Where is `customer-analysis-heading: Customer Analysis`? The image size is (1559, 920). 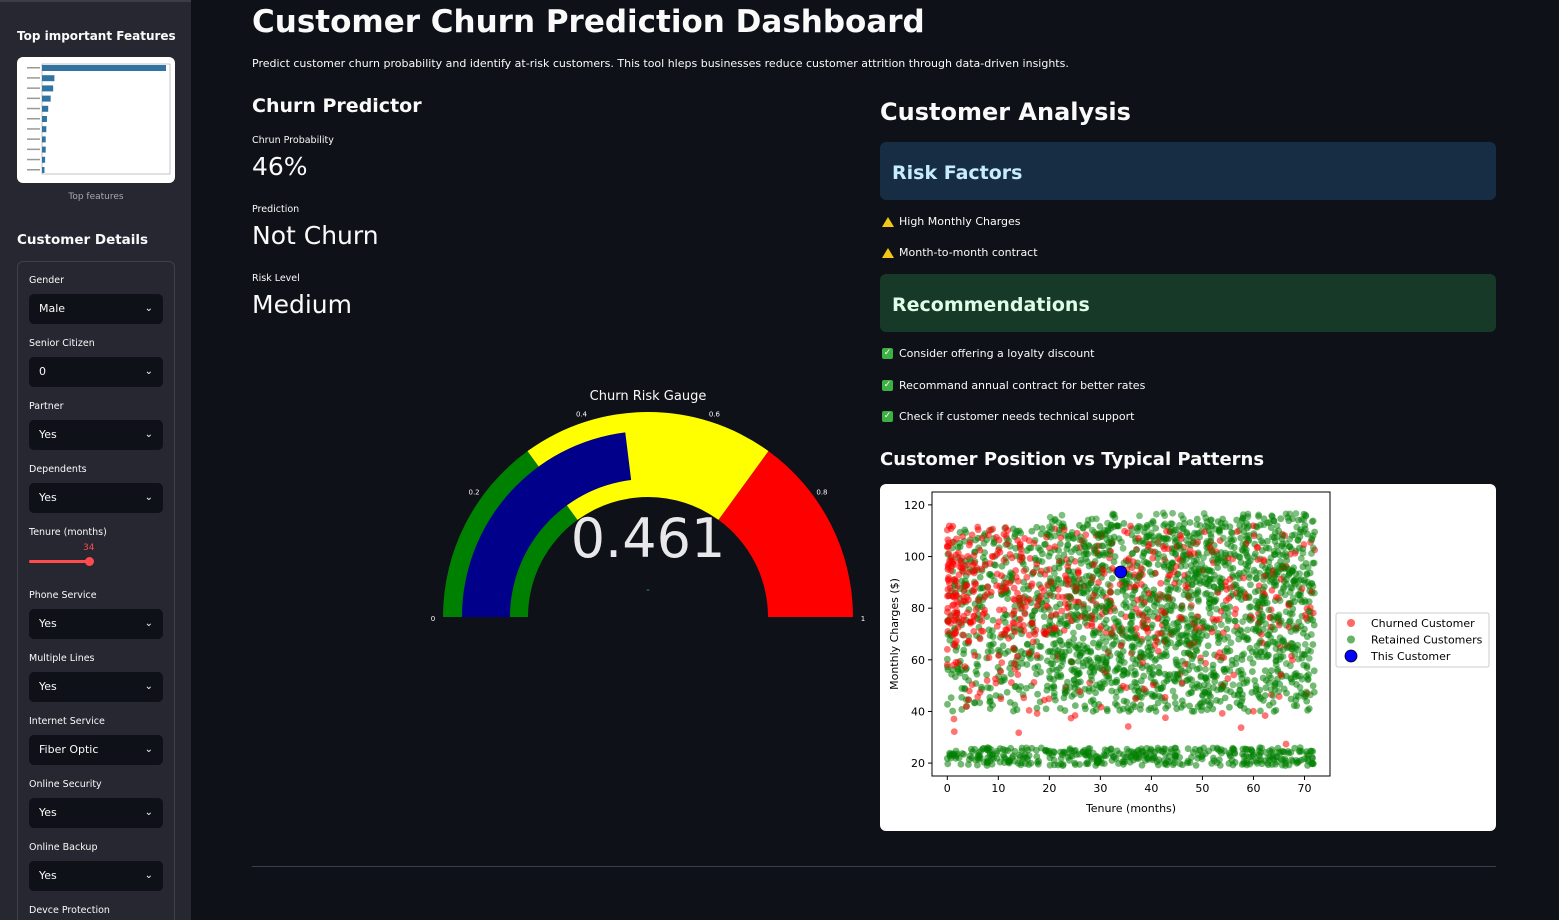
customer-analysis-heading: Customer Analysis is located at coordinates (1005, 112).